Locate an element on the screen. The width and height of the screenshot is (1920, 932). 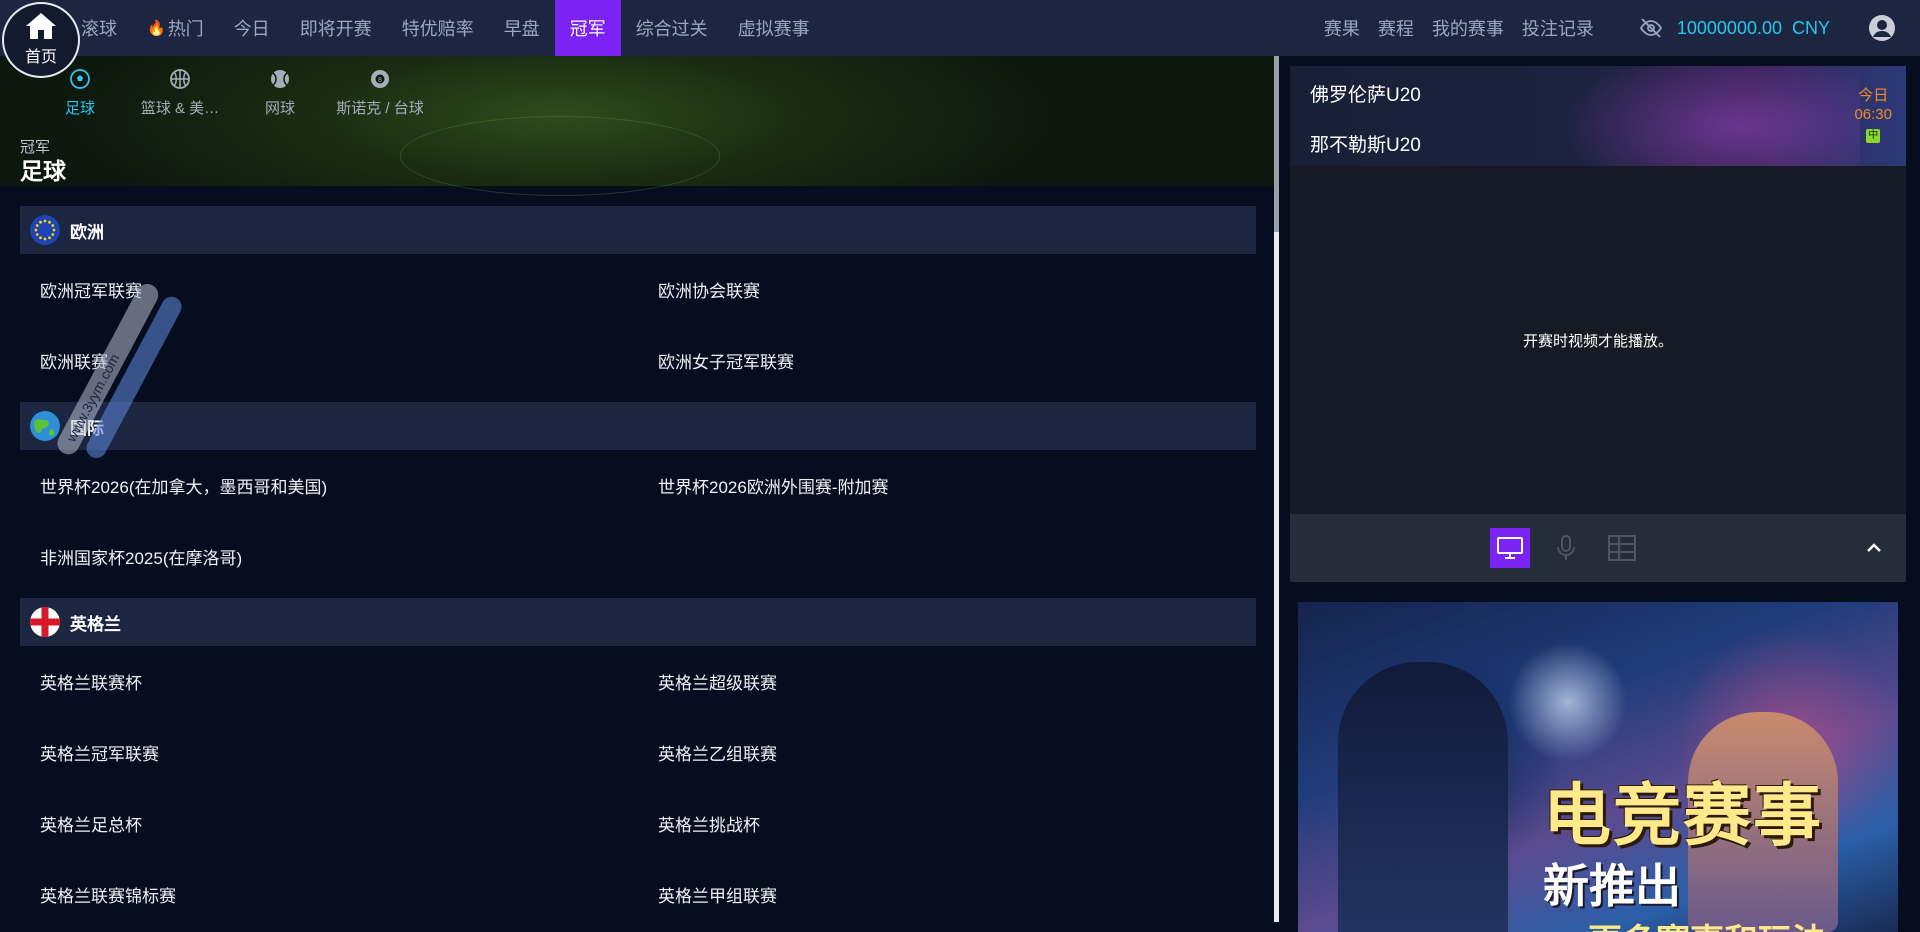
field-layout-icon is located at coordinates (1622, 548).